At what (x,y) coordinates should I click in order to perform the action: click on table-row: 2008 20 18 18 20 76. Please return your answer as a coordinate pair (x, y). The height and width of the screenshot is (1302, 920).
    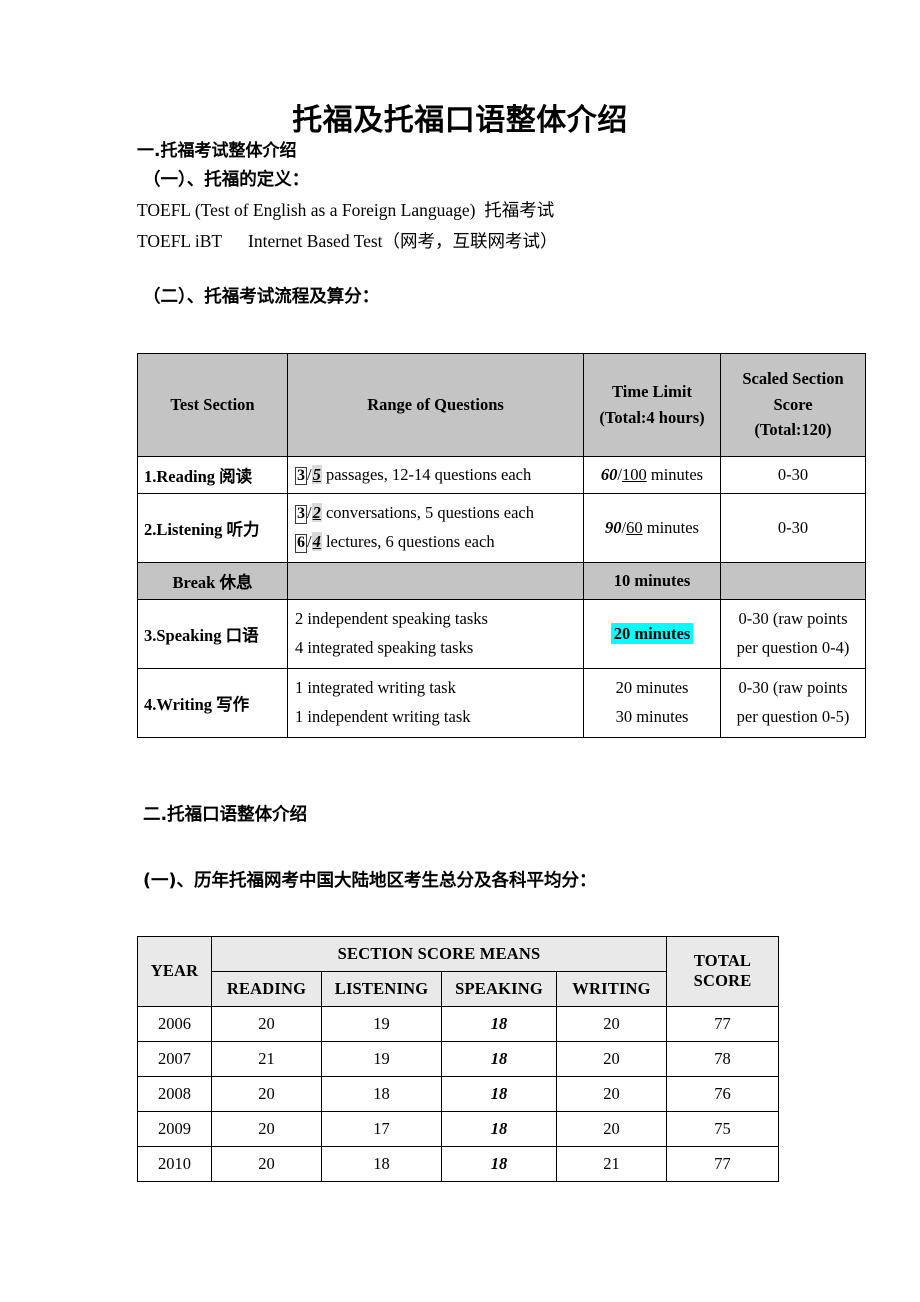
    Looking at the image, I should click on (458, 1093).